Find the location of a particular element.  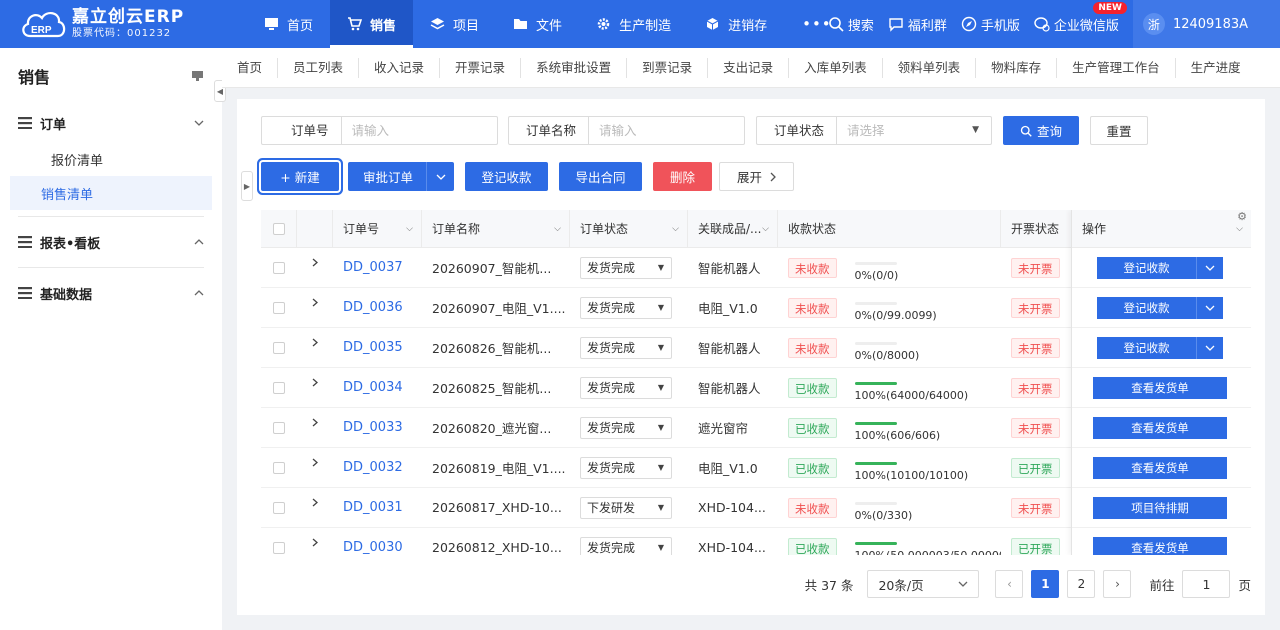

col-product: 关联成品/... ⌵ is located at coordinates (733, 229).